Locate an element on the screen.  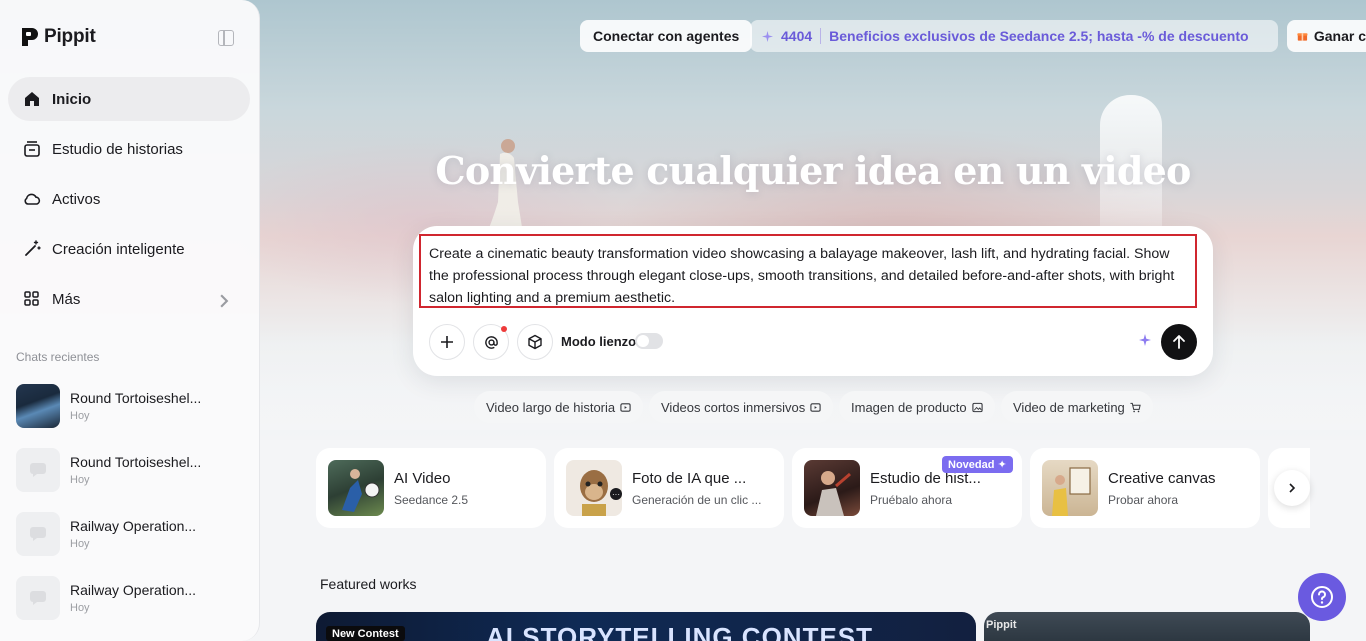
chip-label: Video de marketing is located at coordinates (1069, 407).